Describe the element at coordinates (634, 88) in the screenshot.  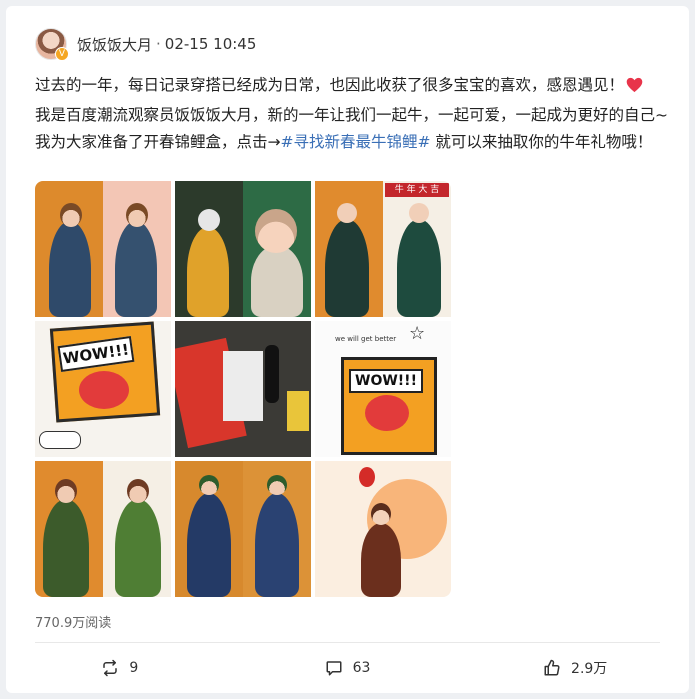
I see `heart-icon` at that location.